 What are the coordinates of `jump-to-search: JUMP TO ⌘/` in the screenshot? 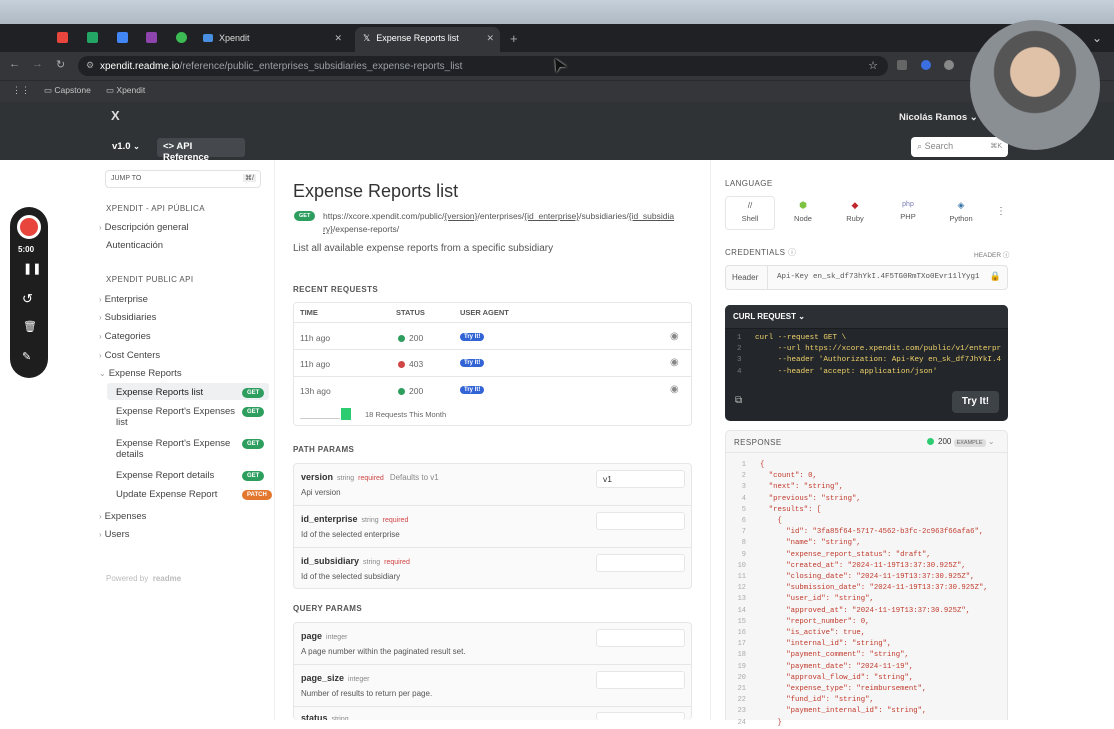 It's located at (183, 179).